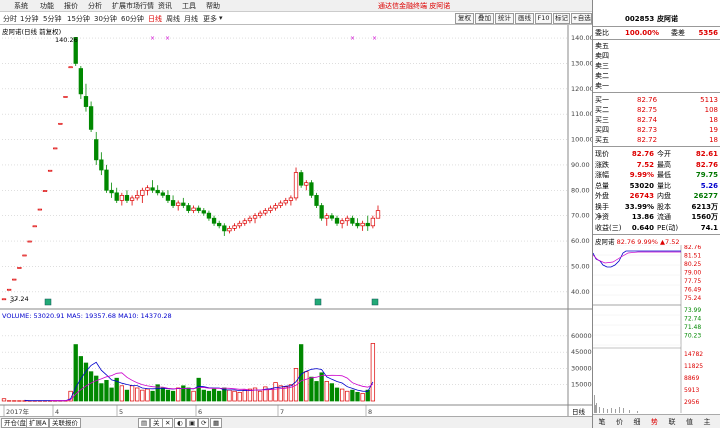 This screenshot has width=720, height=428. What do you see at coordinates (672, 422) in the screenshot?
I see `bottom-icon-4: 联` at bounding box center [672, 422].